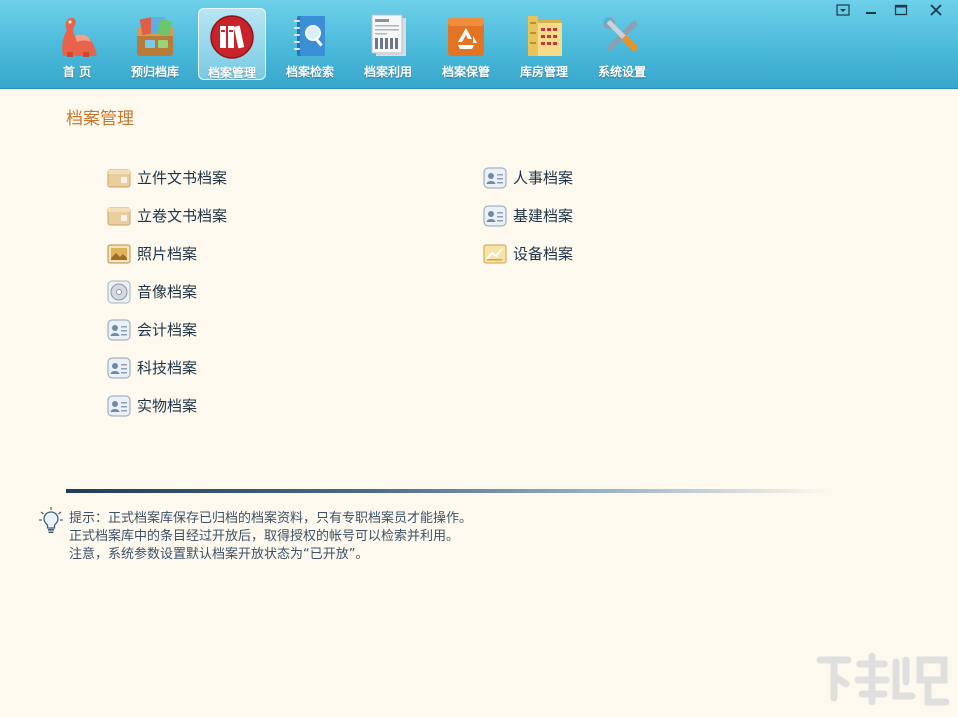  What do you see at coordinates (77, 72) in the screenshot?
I see `nav-home-label: 首 页` at bounding box center [77, 72].